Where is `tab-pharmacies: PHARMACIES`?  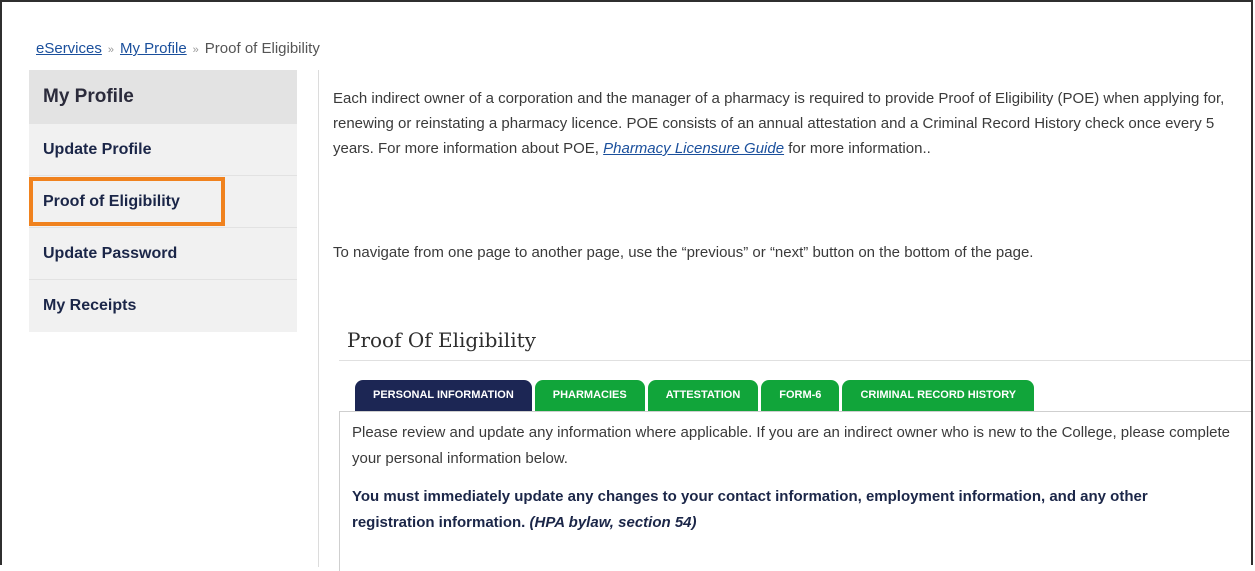
tab-pharmacies: PHARMACIES is located at coordinates (589, 395).